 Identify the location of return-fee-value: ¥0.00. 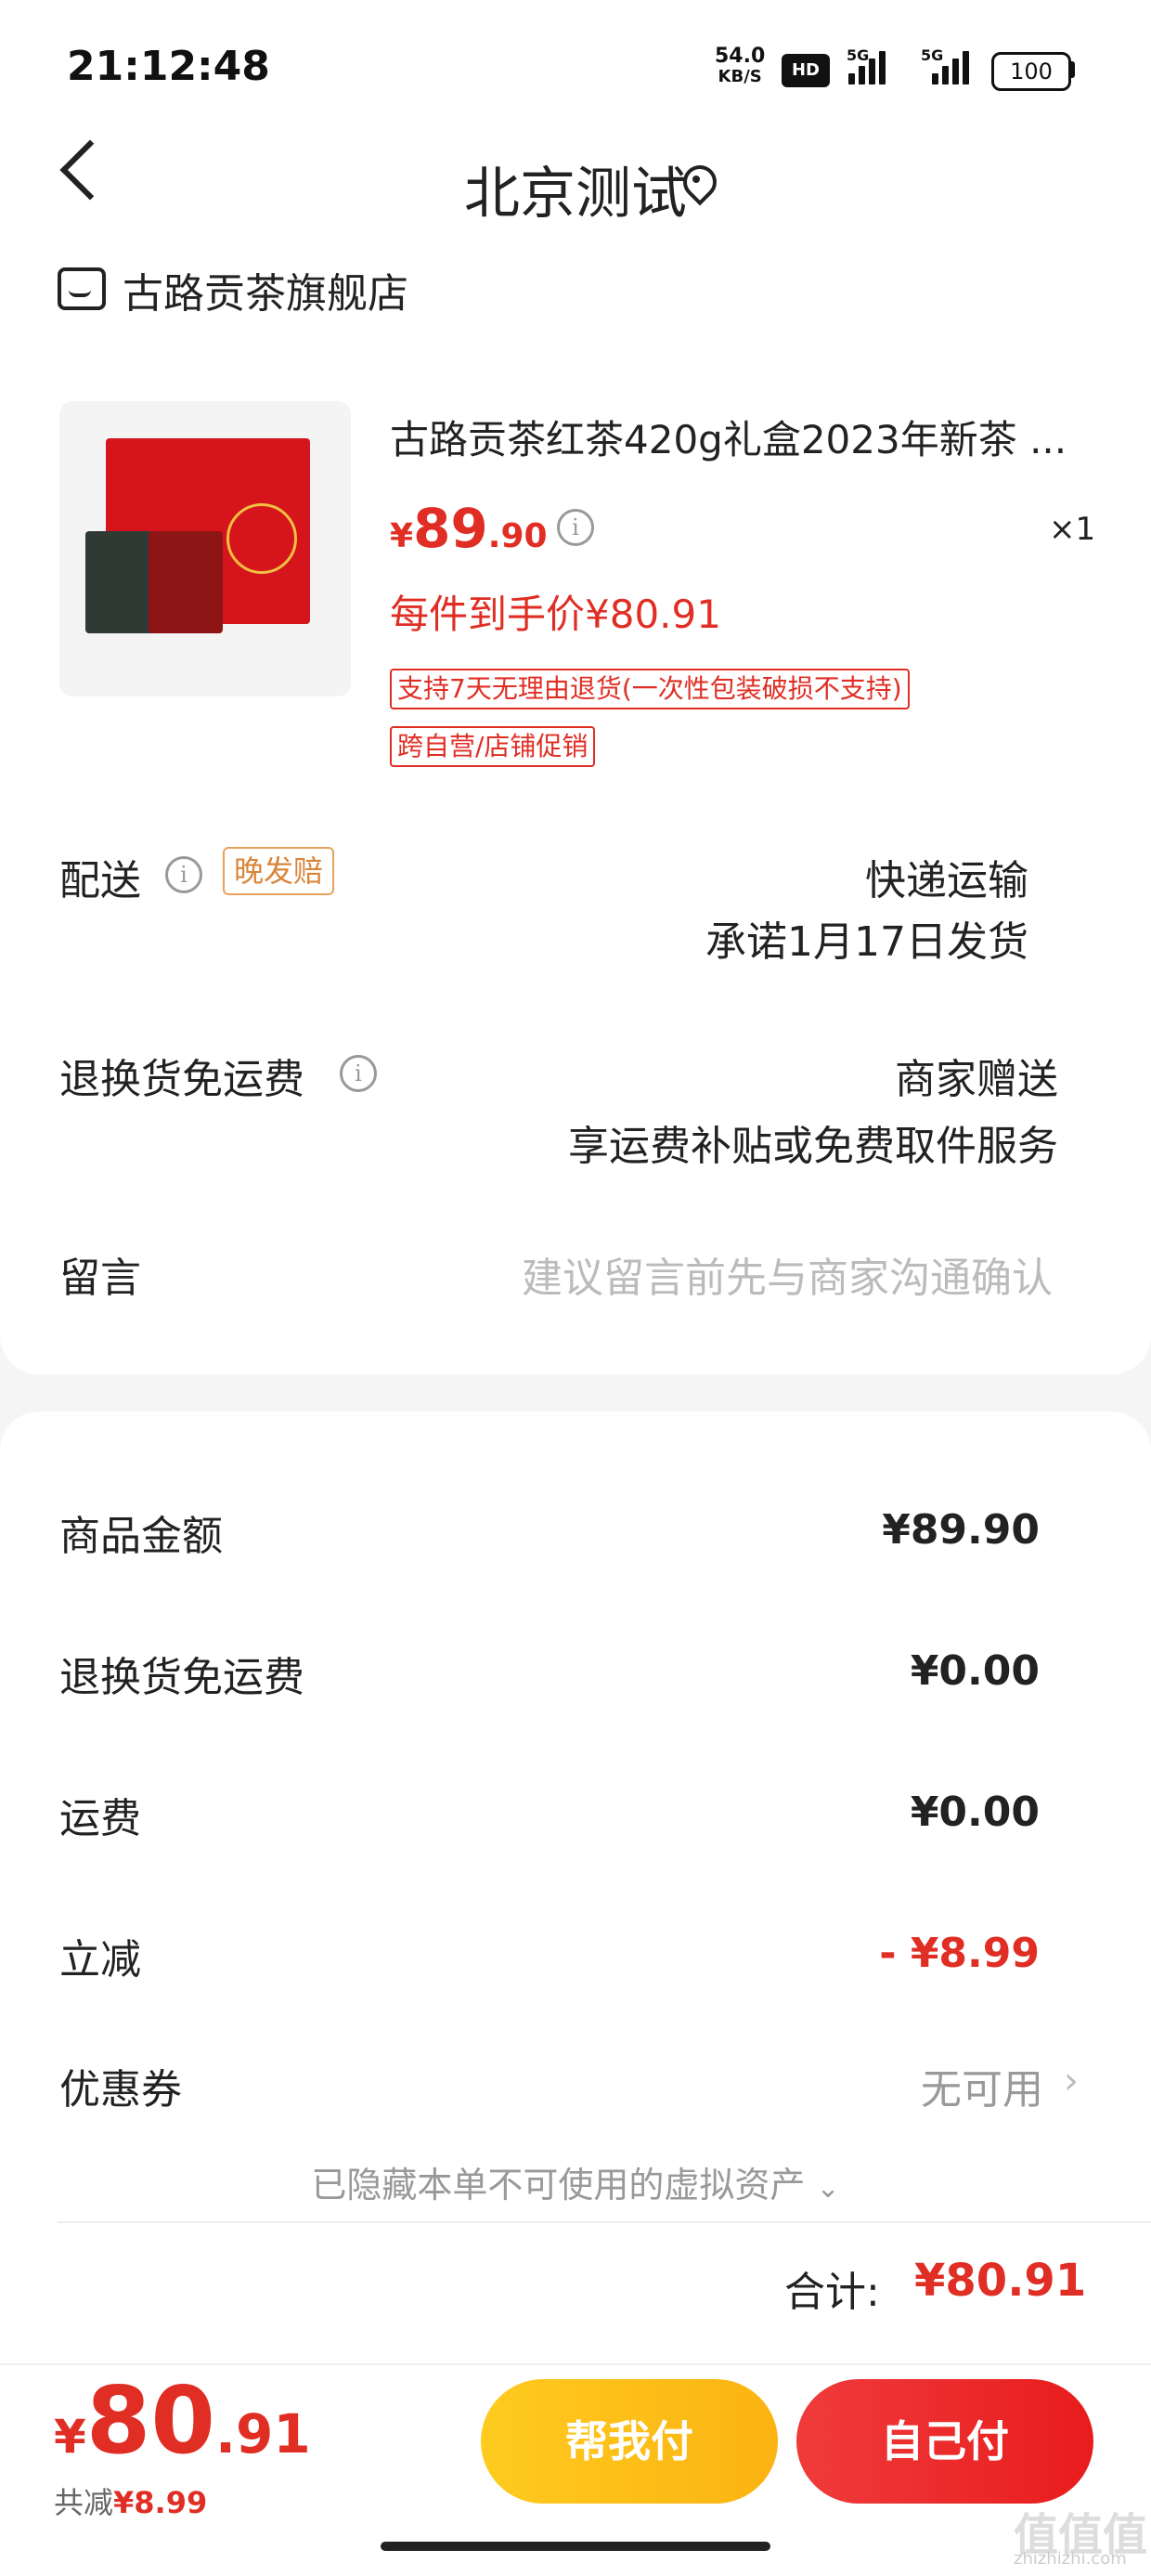
(975, 1671).